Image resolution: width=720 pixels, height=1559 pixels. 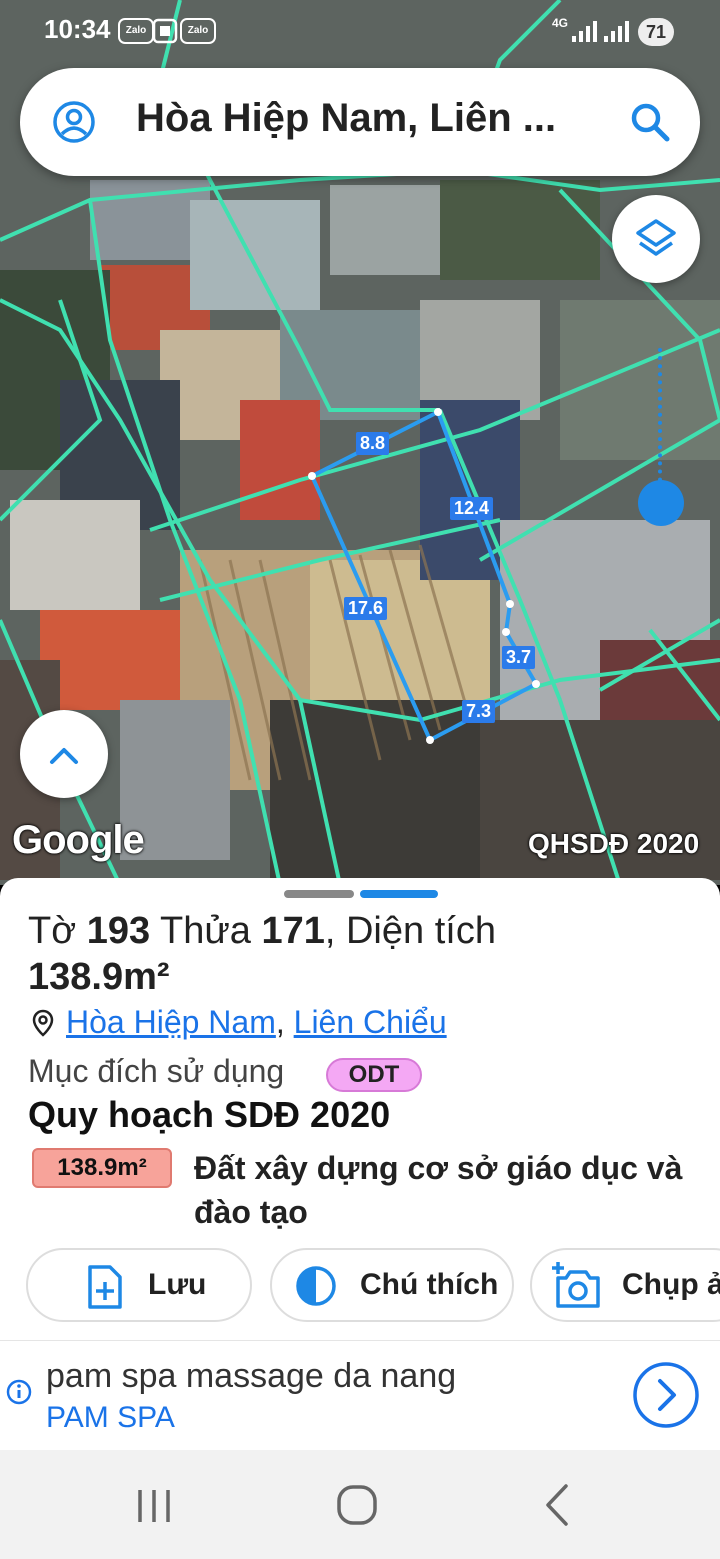 What do you see at coordinates (110, 1418) in the screenshot?
I see `ad-advertiser: PAM SPA` at bounding box center [110, 1418].